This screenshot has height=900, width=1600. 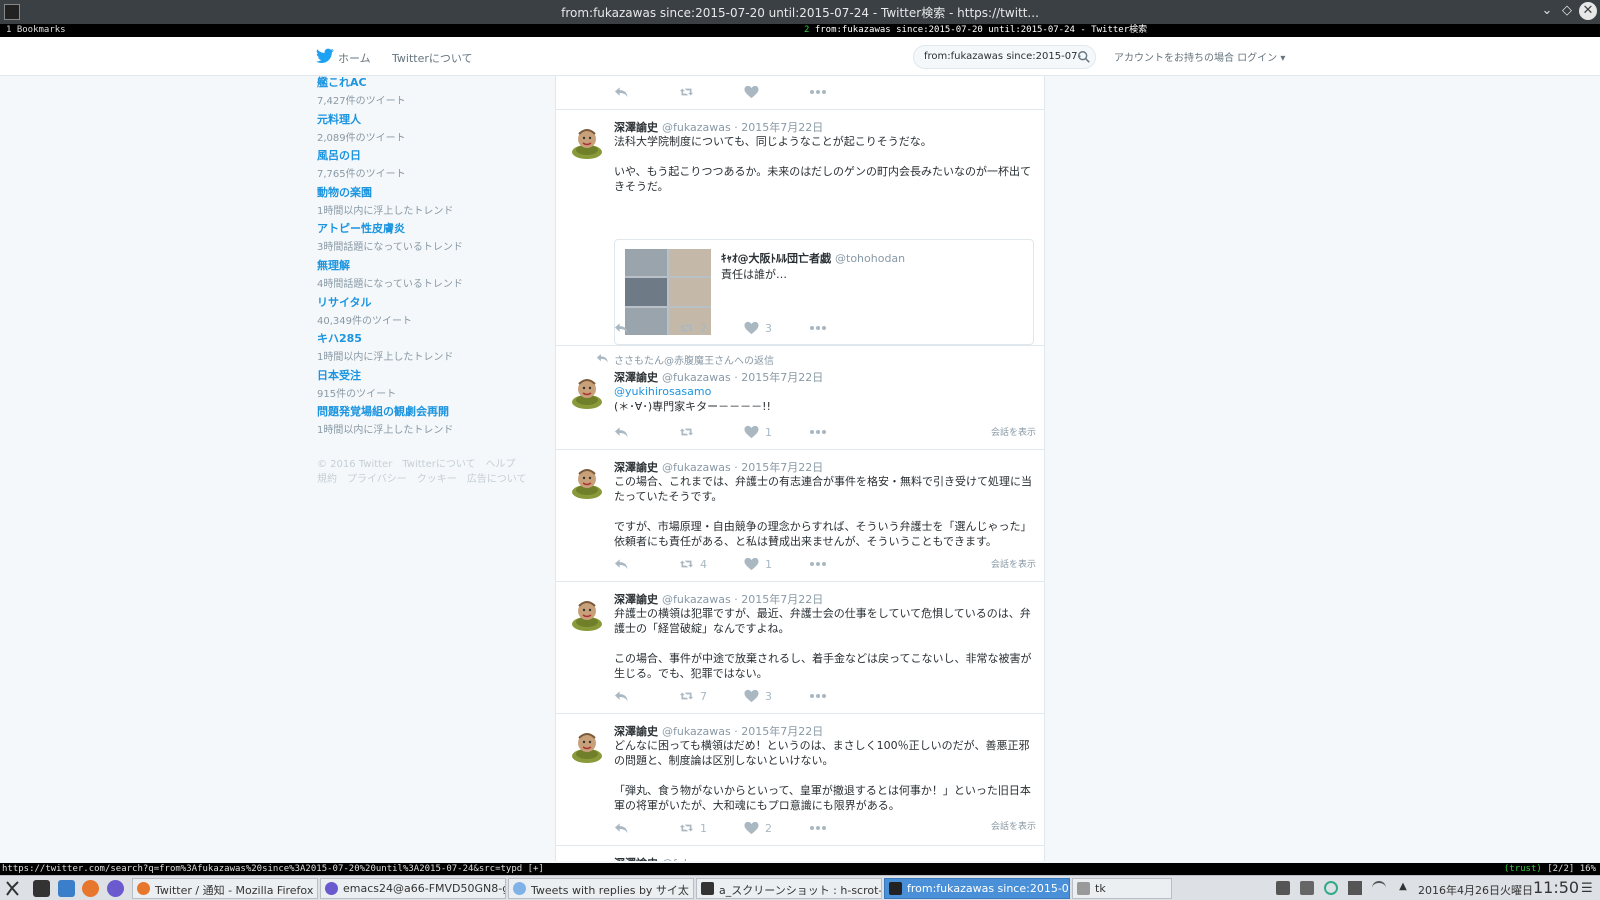 I want to click on footer-ads-link: 広告について, so click(x=497, y=479).